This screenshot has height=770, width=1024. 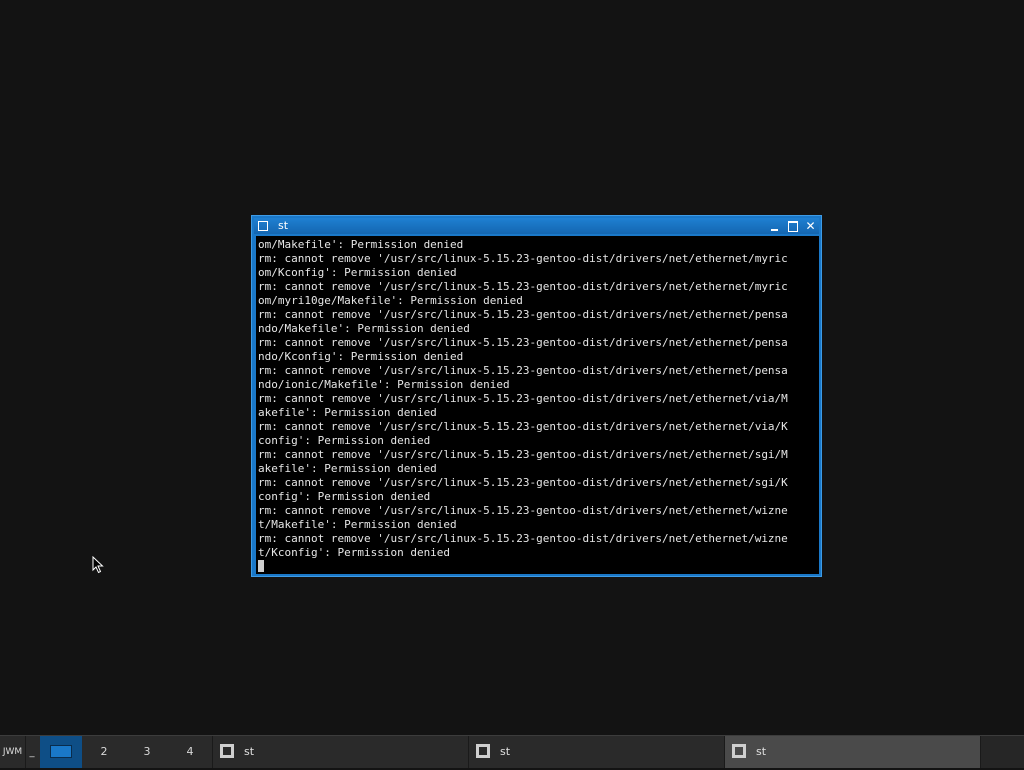 I want to click on terminal-line: ndo/Kconfig': Permission denied, so click(x=361, y=356).